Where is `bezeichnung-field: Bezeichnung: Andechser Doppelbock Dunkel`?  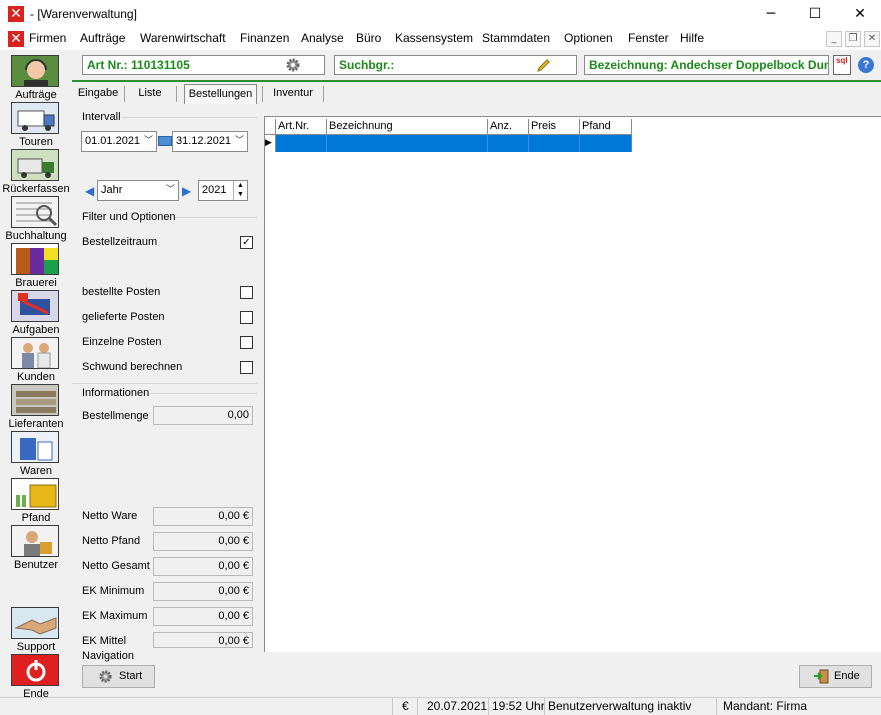 bezeichnung-field: Bezeichnung: Andechser Doppelbock Dunkel is located at coordinates (706, 65).